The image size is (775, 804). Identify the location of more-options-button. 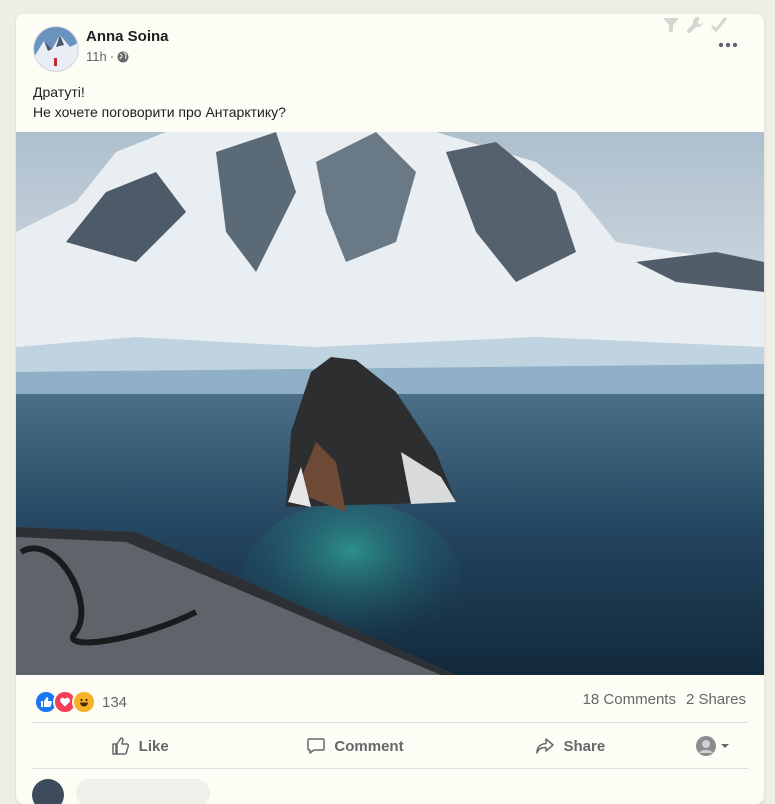
(728, 45).